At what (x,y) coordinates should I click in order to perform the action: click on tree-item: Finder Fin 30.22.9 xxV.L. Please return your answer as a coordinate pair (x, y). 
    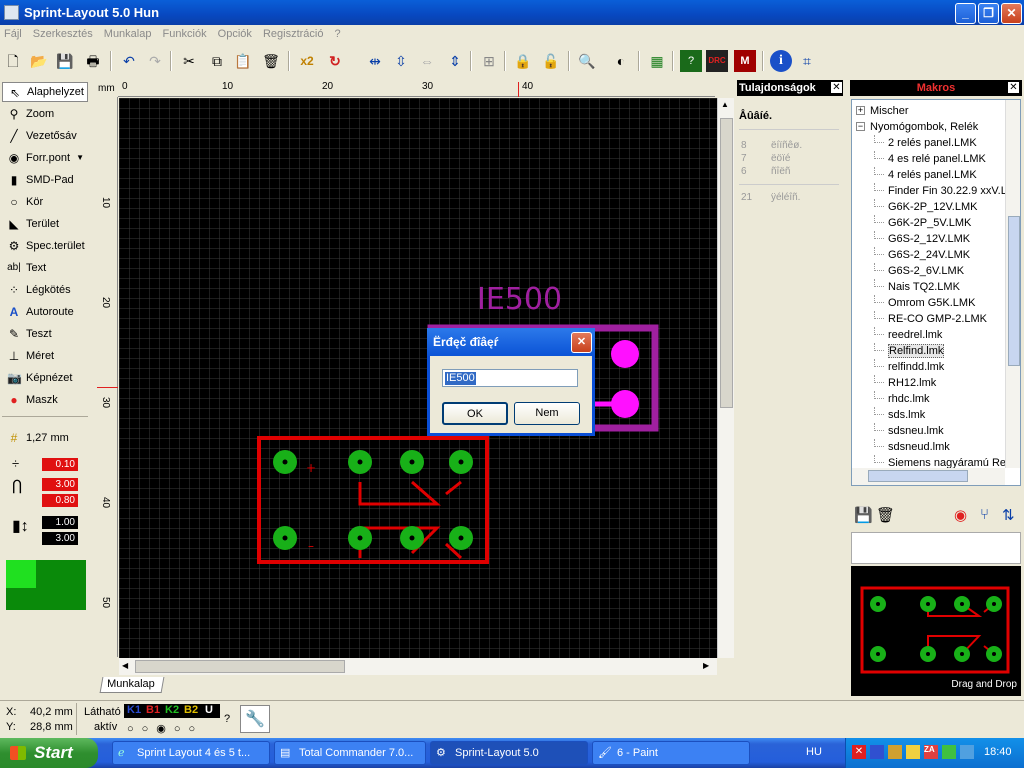
    Looking at the image, I should click on (929, 191).